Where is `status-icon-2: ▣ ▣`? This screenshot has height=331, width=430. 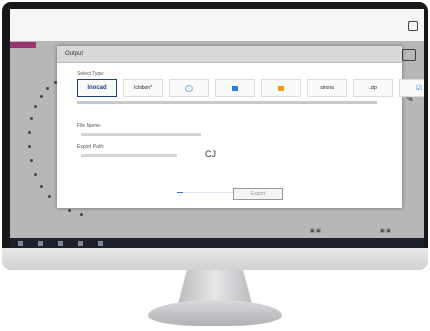 status-icon-2: ▣ ▣ is located at coordinates (385, 231).